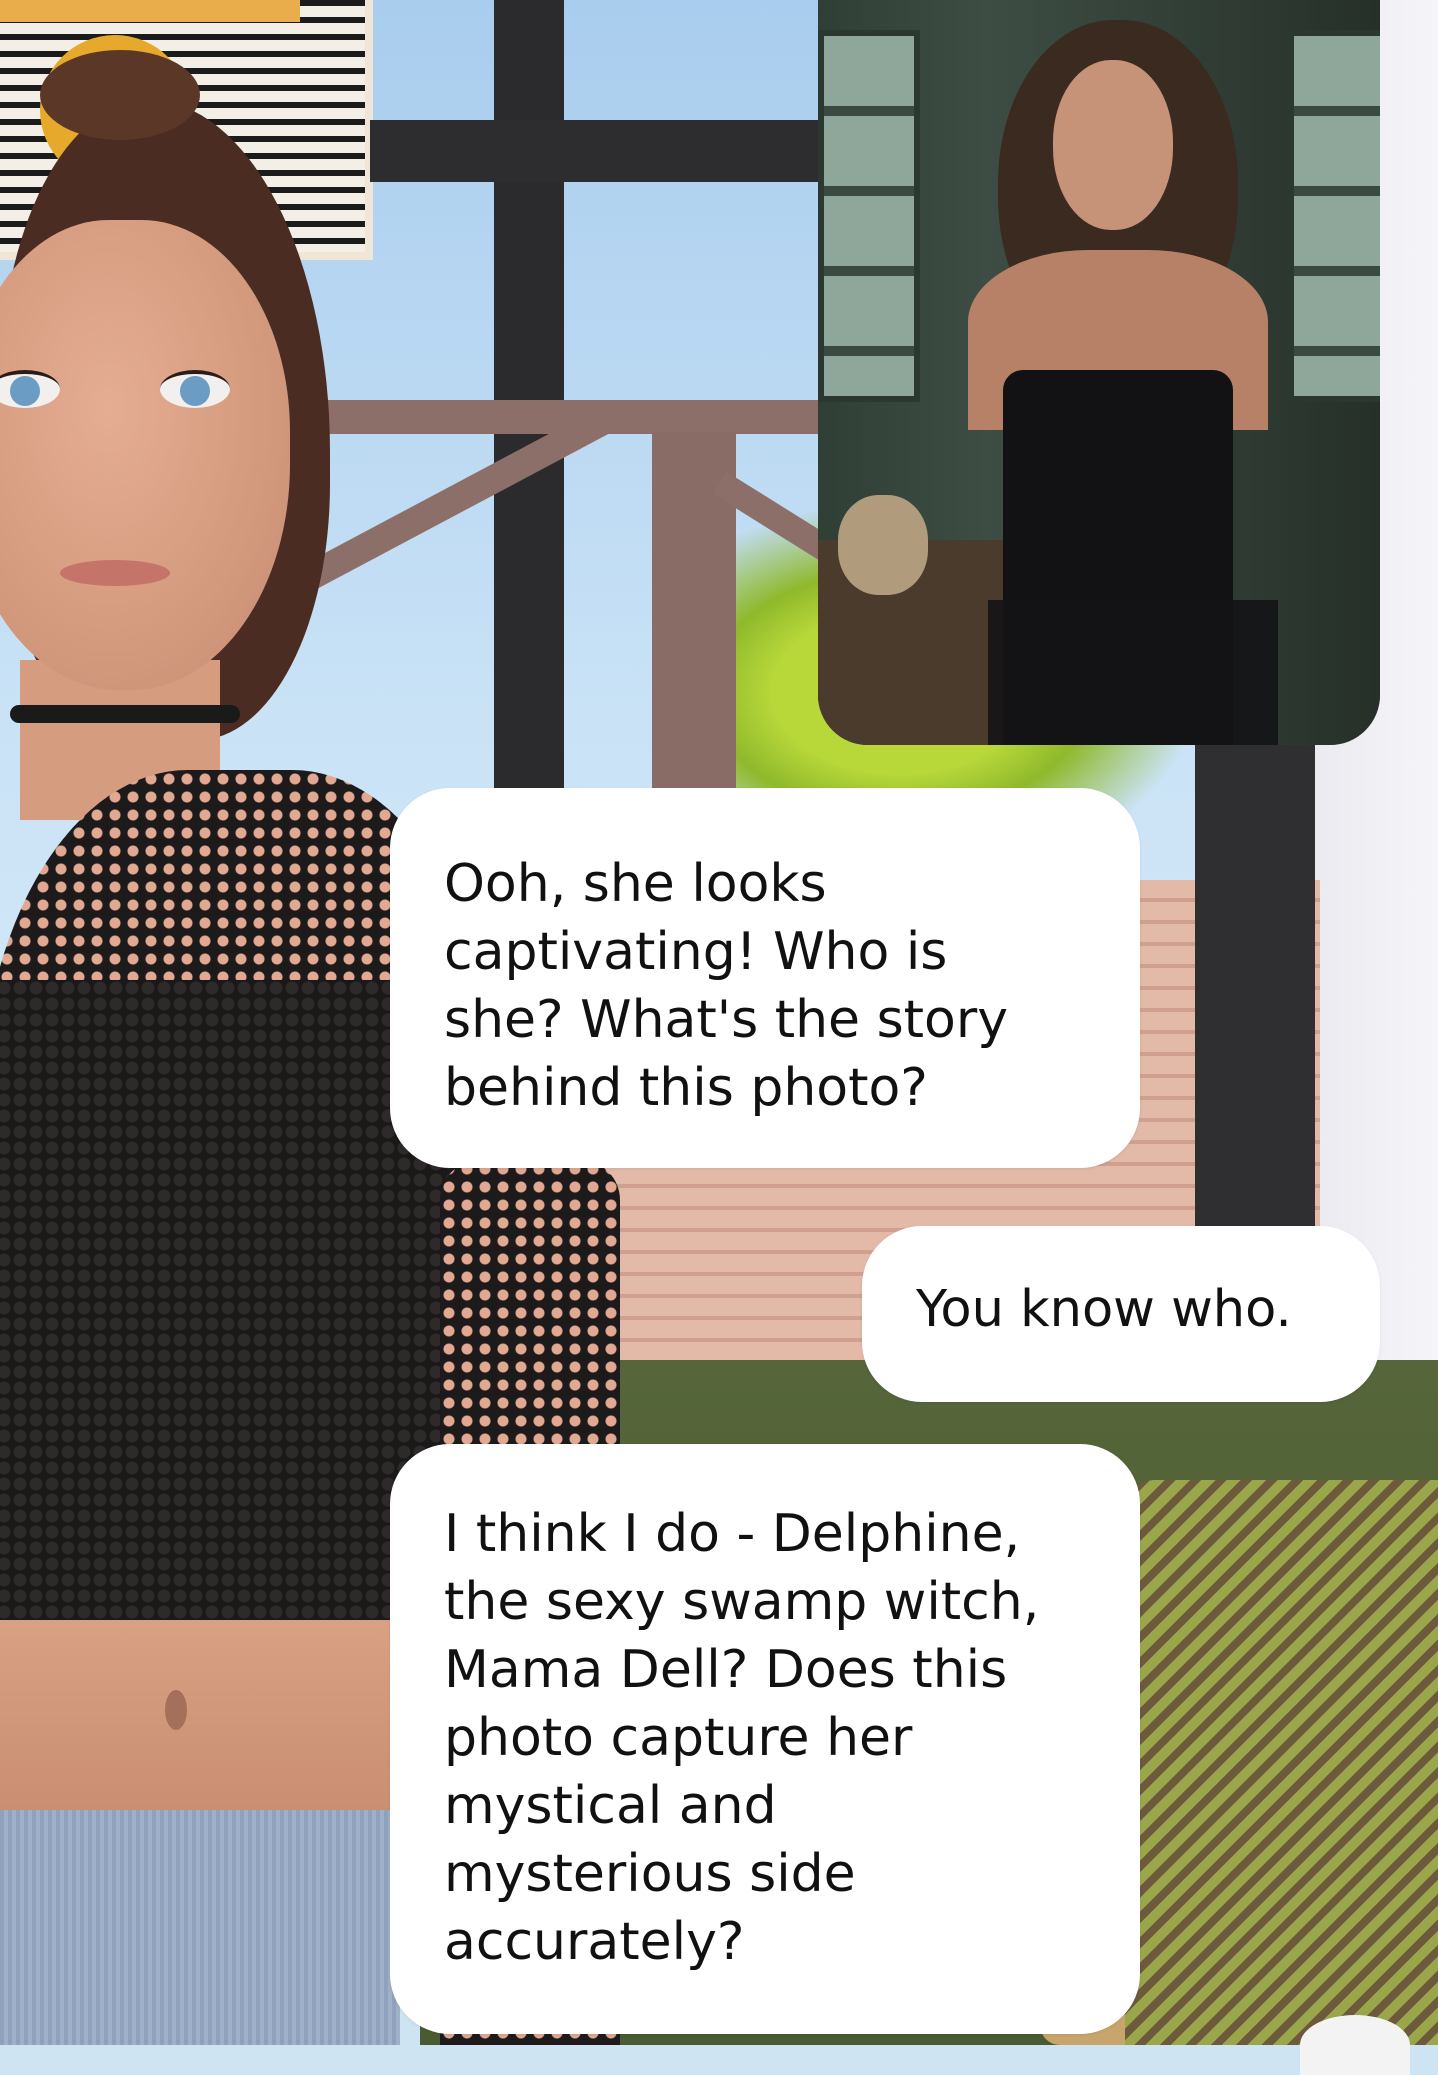 The image size is (1438, 2075). I want to click on shared-photo-message, so click(1099, 372).